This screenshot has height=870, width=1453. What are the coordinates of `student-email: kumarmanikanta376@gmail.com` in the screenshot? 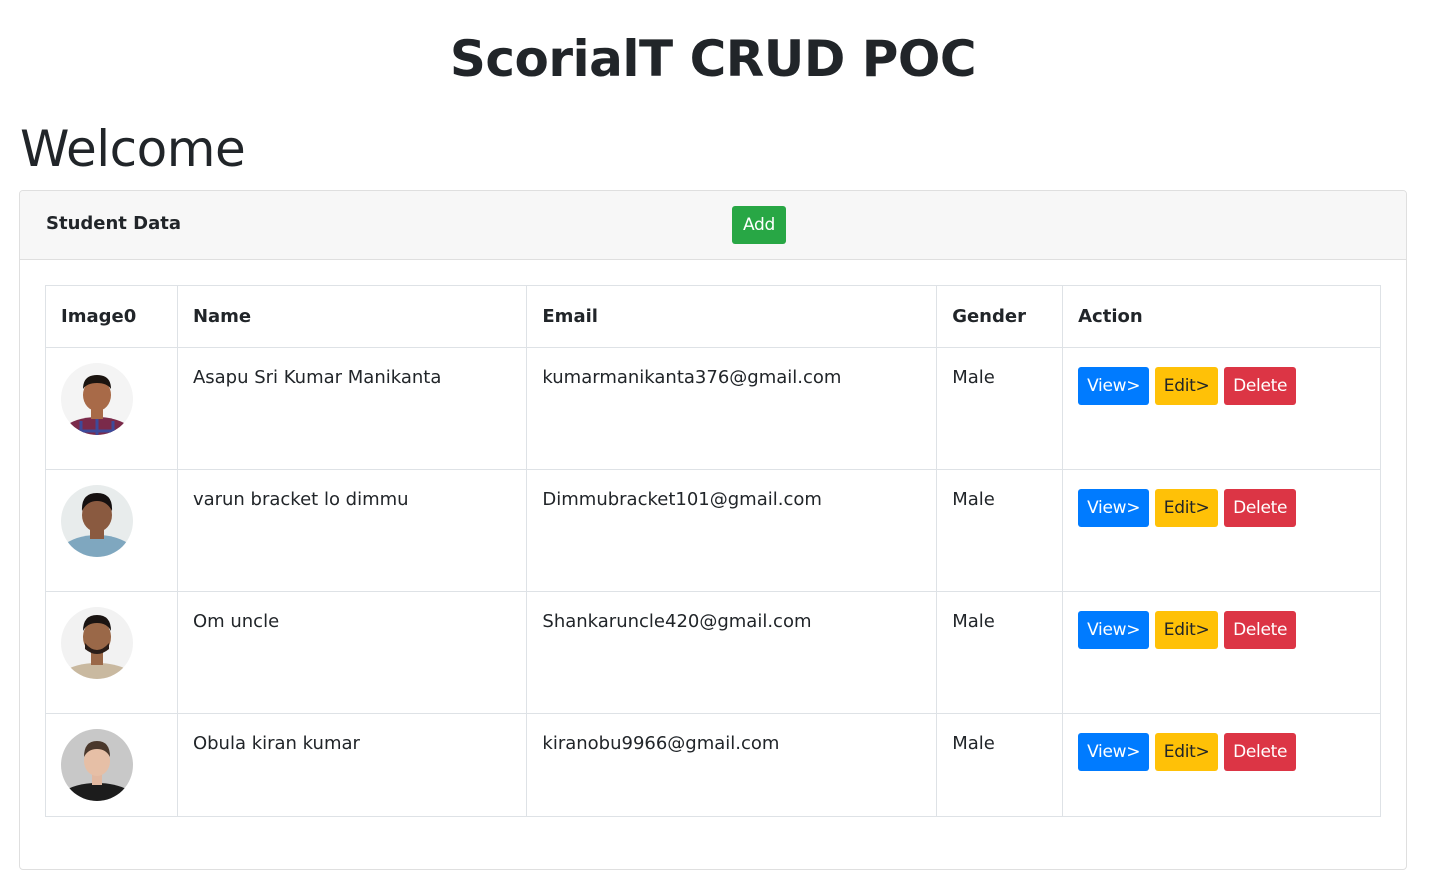 It's located at (732, 408).